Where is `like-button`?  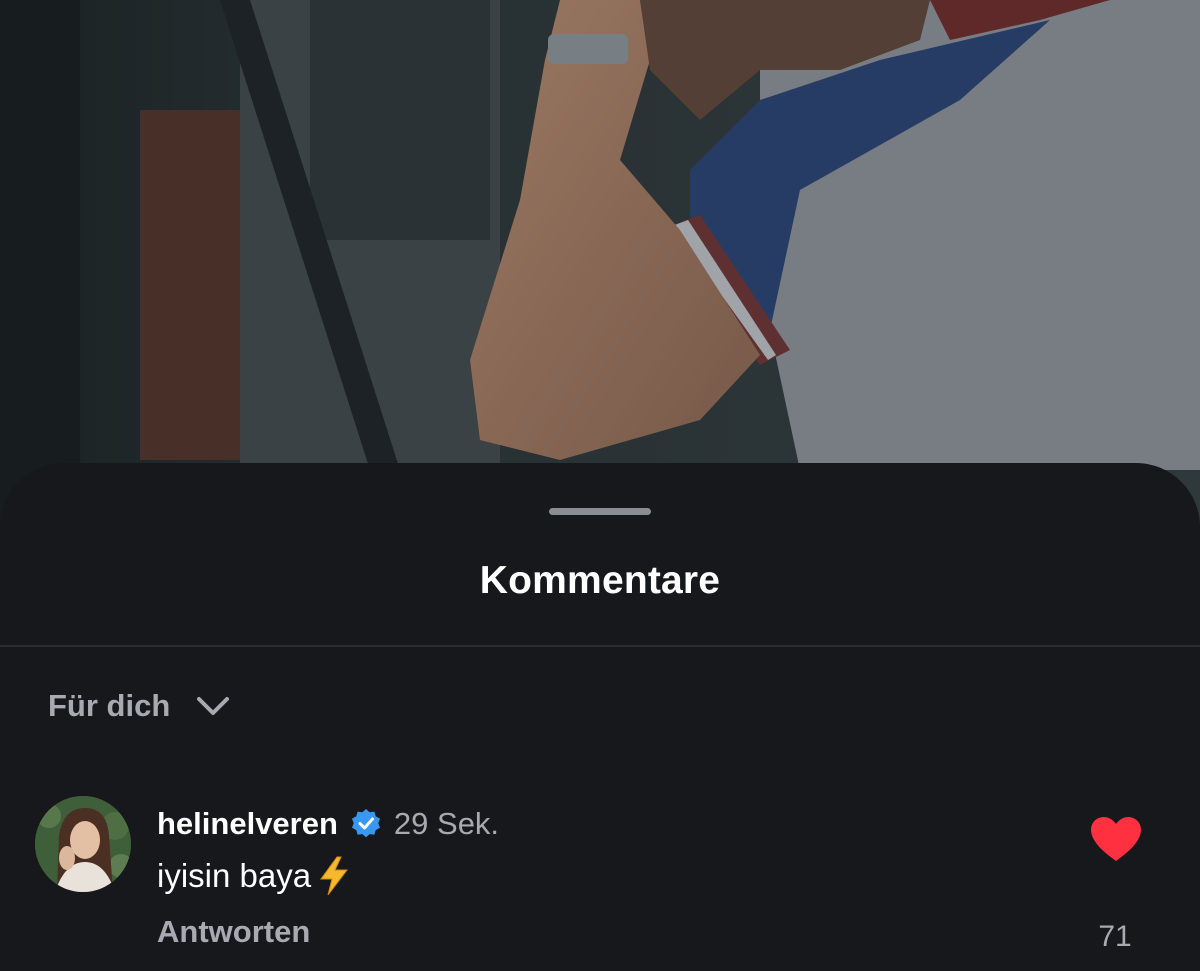 like-button is located at coordinates (1116, 839).